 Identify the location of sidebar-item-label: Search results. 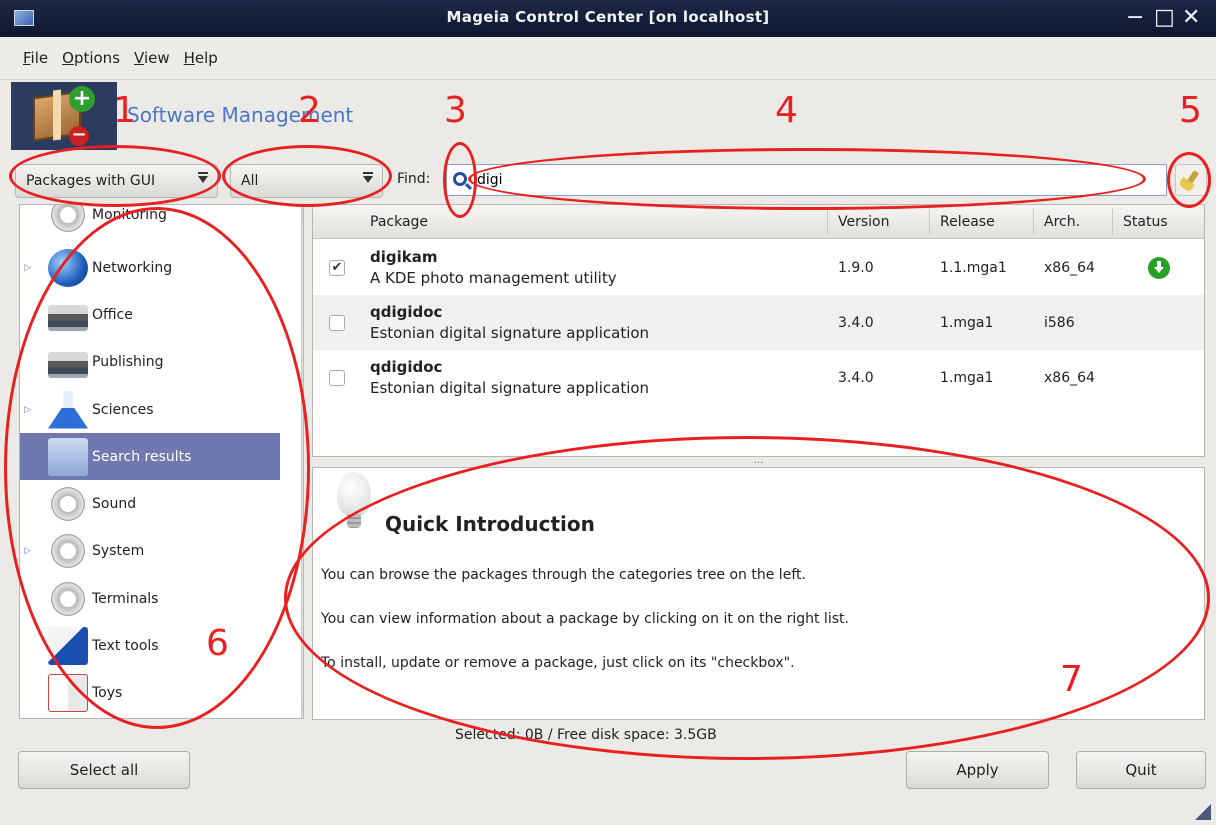
(142, 456).